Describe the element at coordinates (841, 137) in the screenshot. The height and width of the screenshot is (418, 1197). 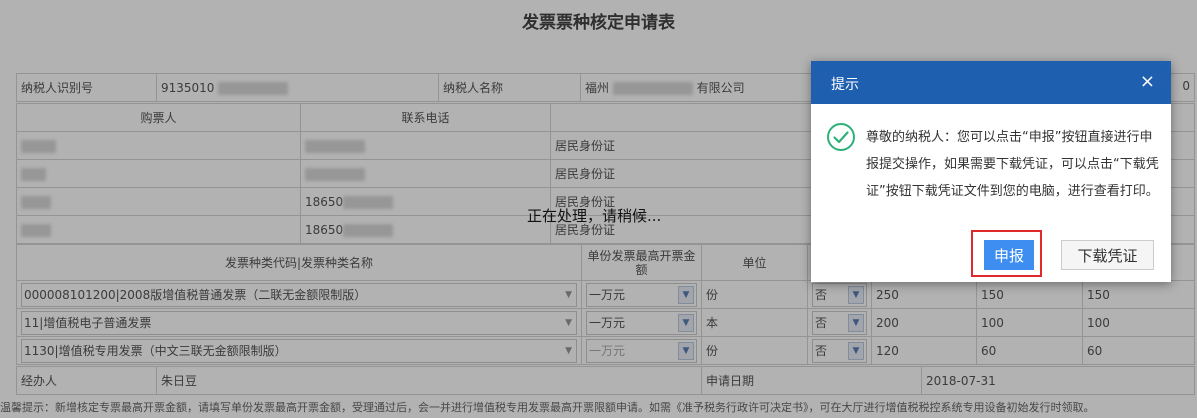
I see `check-circle-icon` at that location.